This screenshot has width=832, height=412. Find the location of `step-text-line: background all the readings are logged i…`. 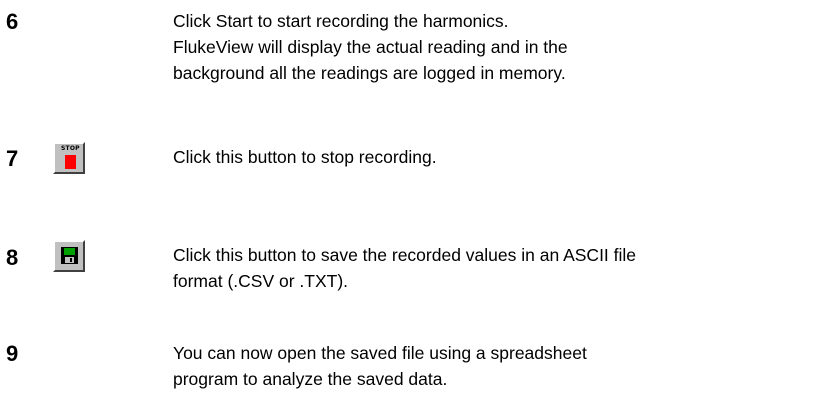

step-text-line: background all the readings are logged i… is located at coordinates (369, 73).